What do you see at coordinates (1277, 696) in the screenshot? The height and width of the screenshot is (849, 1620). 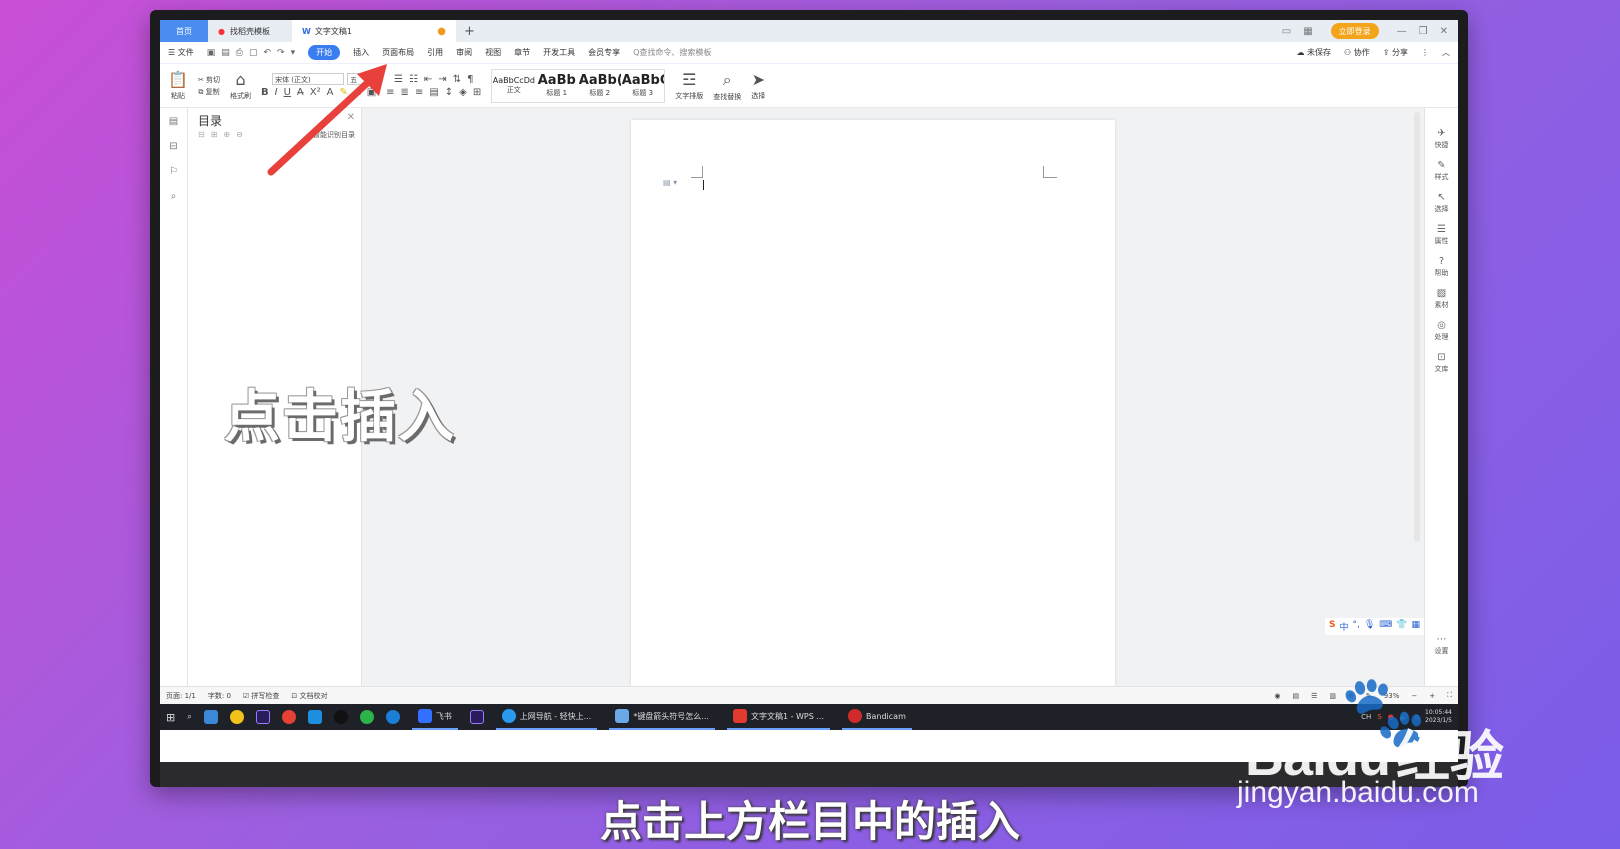 I see `eye-icon: ◉` at bounding box center [1277, 696].